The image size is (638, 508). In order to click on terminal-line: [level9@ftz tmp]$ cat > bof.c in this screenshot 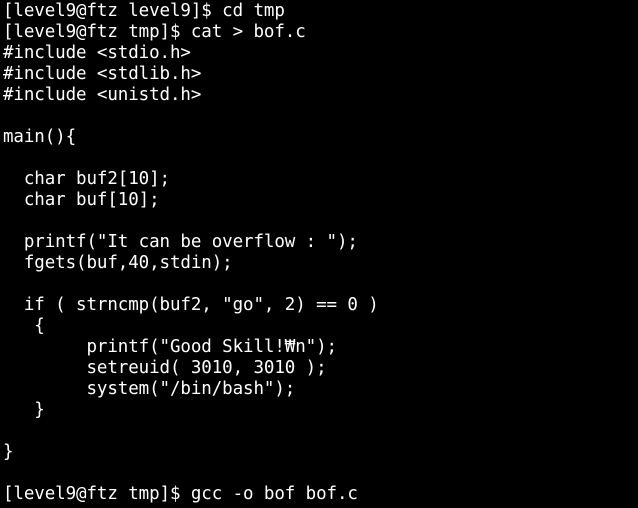, I will do `click(154, 32)`.